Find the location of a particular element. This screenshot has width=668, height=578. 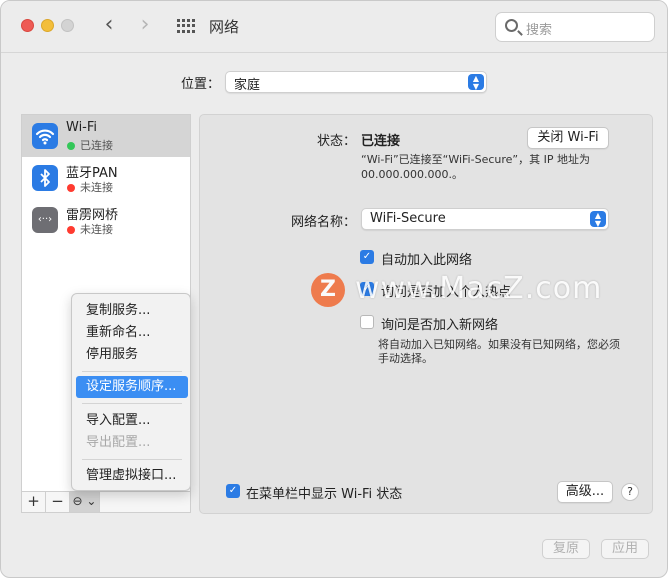

auto-join-label: 自动加入此网络 is located at coordinates (427, 260).